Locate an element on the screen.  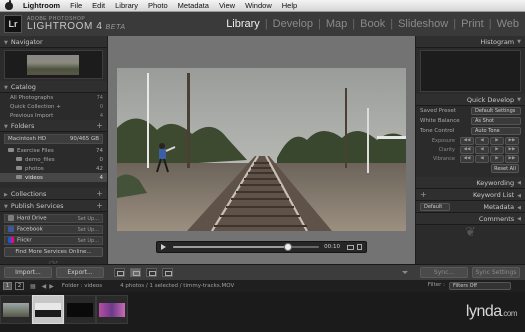
menu-edit: Edit is located at coordinates (98, 5).